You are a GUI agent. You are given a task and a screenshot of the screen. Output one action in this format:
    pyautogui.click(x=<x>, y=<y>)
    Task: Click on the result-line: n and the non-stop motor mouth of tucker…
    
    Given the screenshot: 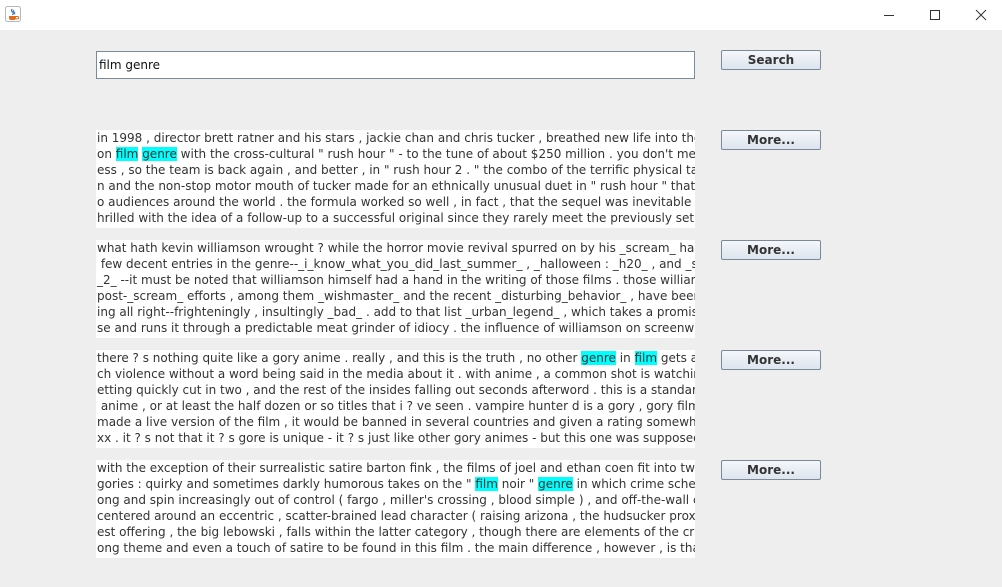 What is the action you would take?
    pyautogui.click(x=395, y=186)
    